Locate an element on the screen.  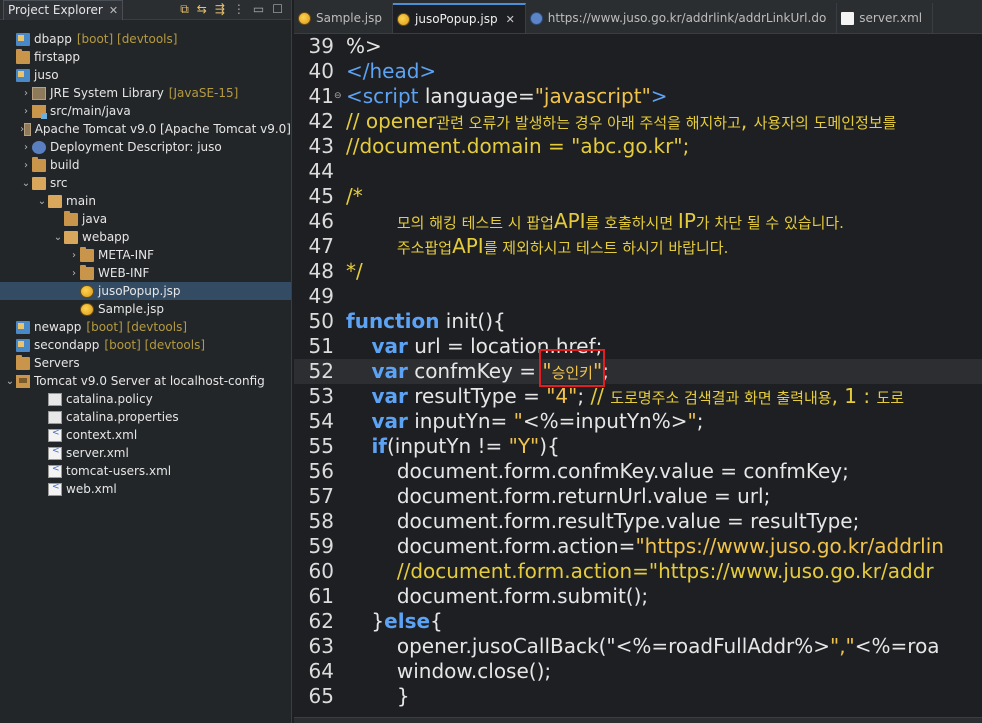
code-line: 39 %> is located at coordinates (638, 46).